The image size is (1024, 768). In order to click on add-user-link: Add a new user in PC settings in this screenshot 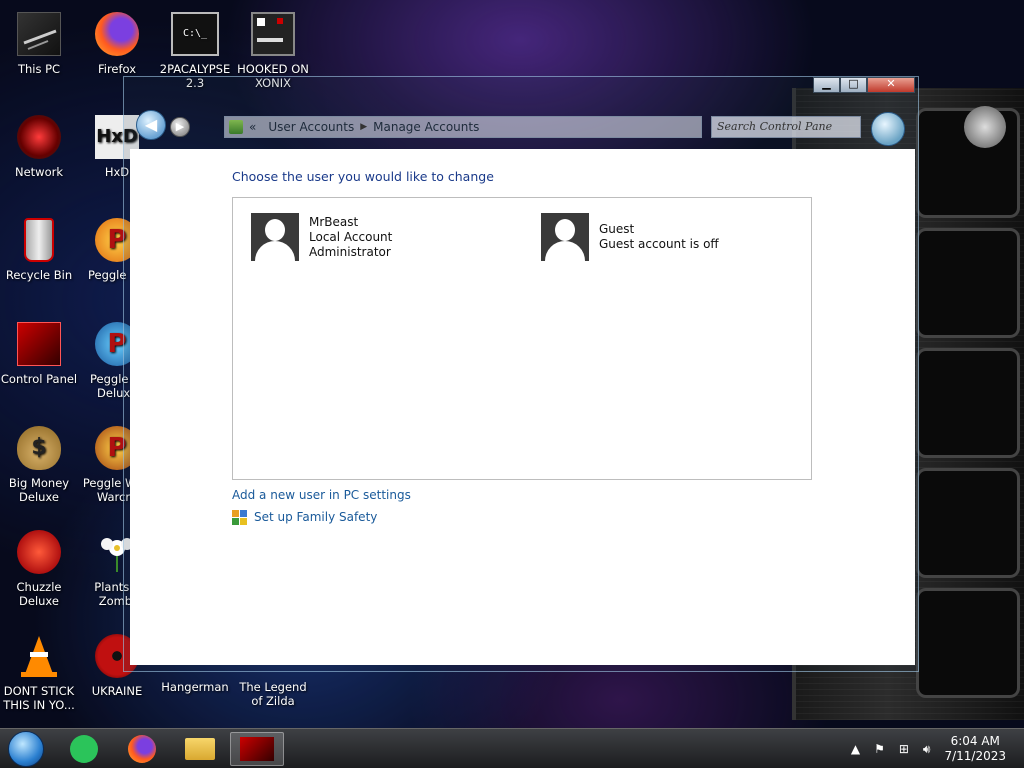, I will do `click(321, 495)`.